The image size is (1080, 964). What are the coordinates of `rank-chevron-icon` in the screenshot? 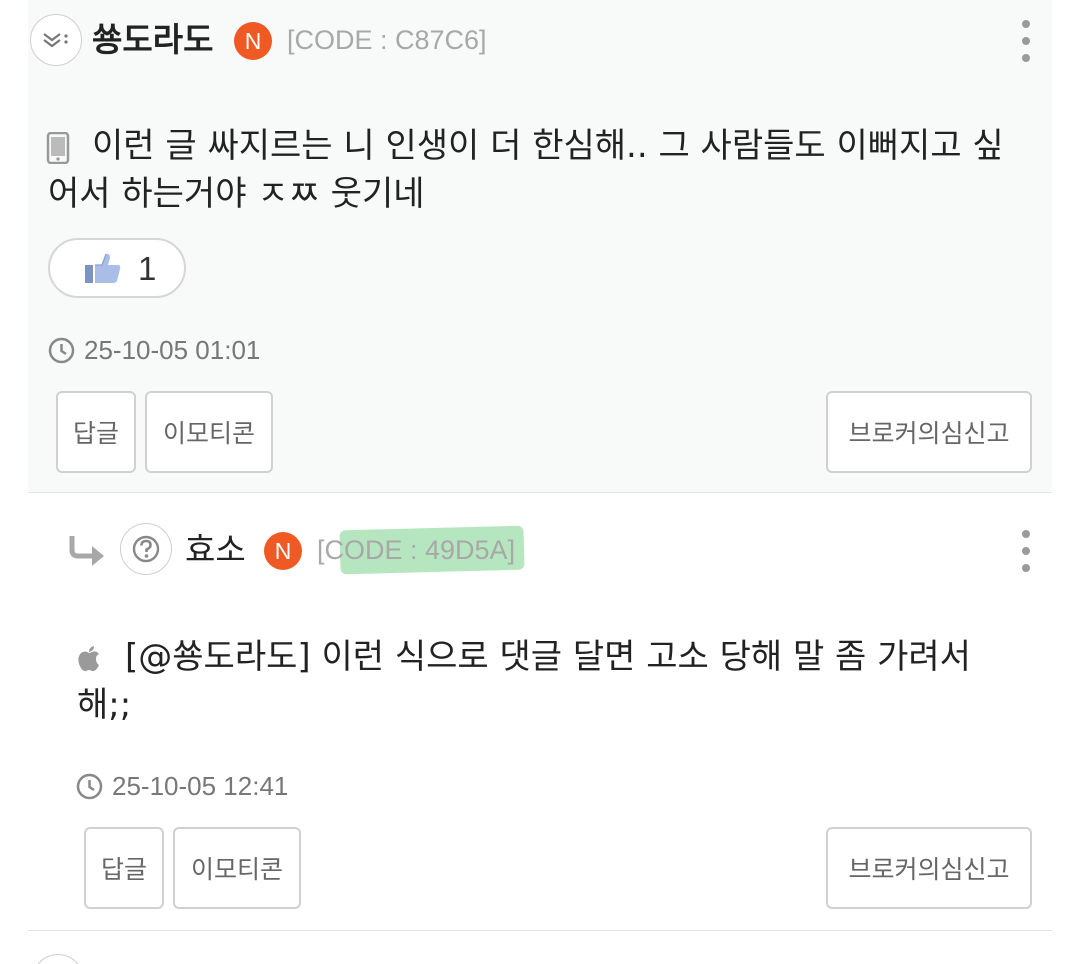 It's located at (55, 40).